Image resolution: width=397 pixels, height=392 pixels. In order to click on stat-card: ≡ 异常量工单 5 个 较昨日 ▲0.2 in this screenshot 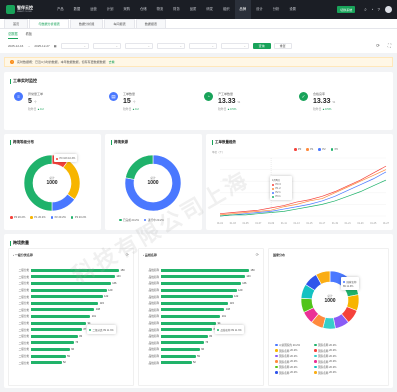, I will do `click(59, 107)`.